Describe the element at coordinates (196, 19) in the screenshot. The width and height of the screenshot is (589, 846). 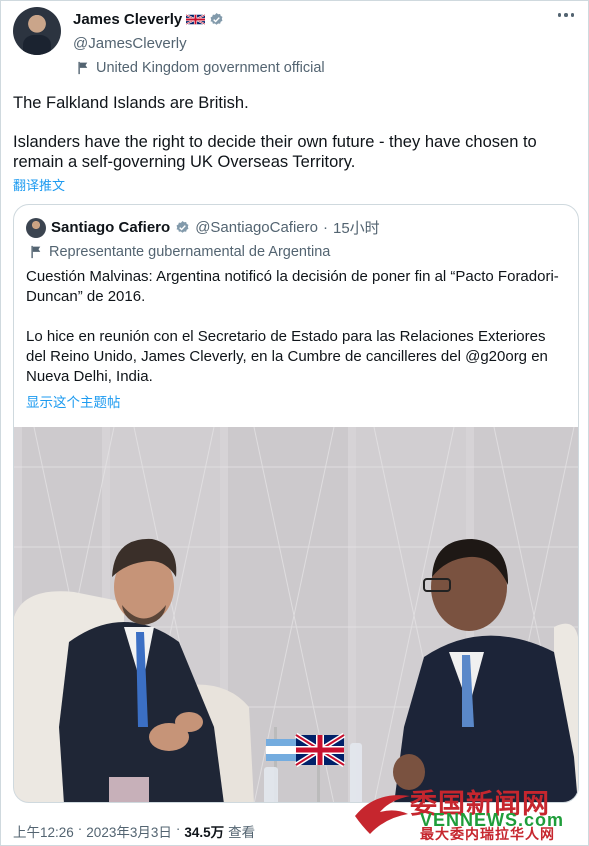
I see `uk-flag-emoji` at that location.